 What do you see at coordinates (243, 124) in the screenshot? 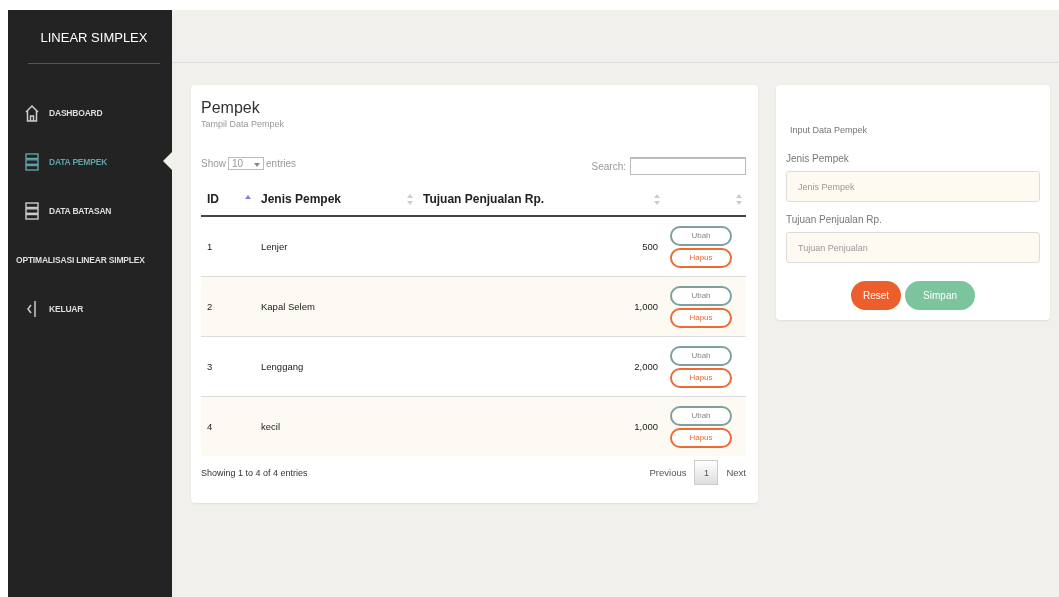
I see `card-subtitle: Tampil Data Pempek` at bounding box center [243, 124].